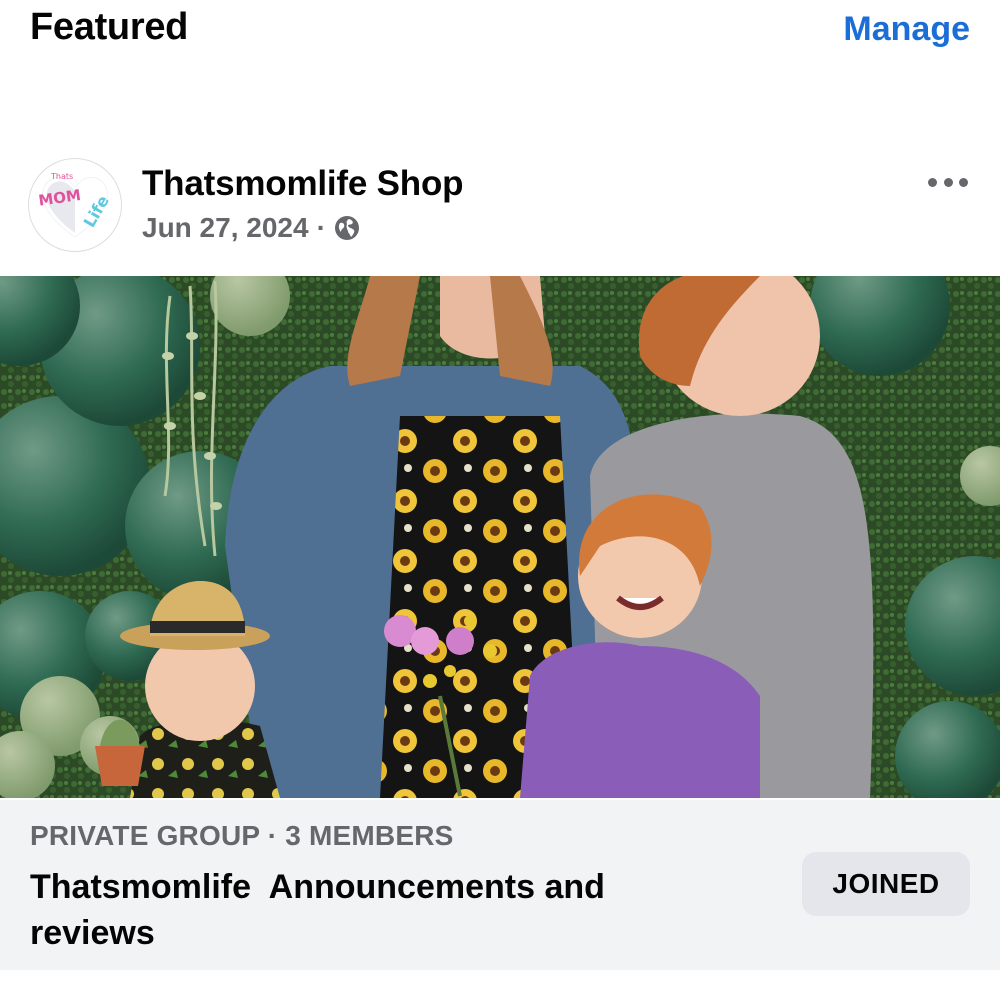 The width and height of the screenshot is (1000, 1000). Describe the element at coordinates (242, 835) in the screenshot. I see `group-meta: PRIVATE GROUP · 3 MEMBERS` at that location.